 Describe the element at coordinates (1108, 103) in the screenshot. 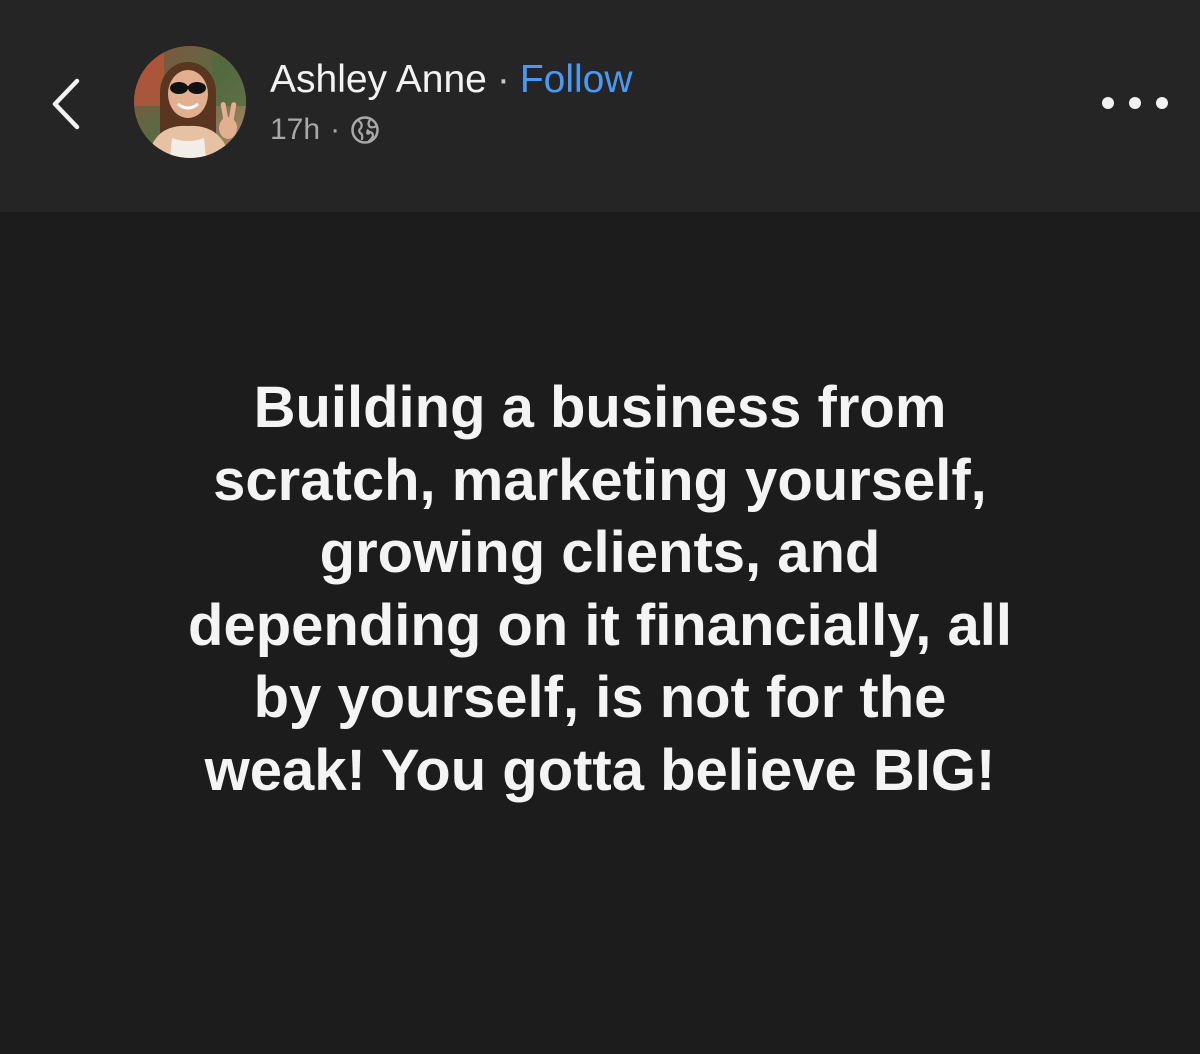

I see `more-horizontal-icon` at that location.